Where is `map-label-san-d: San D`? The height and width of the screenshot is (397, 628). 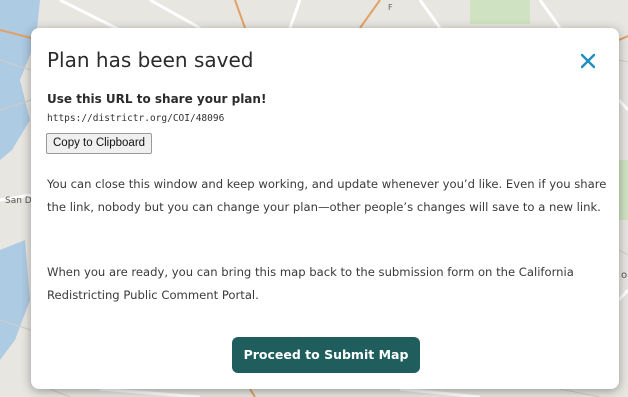
map-label-san-d: San D is located at coordinates (18, 201).